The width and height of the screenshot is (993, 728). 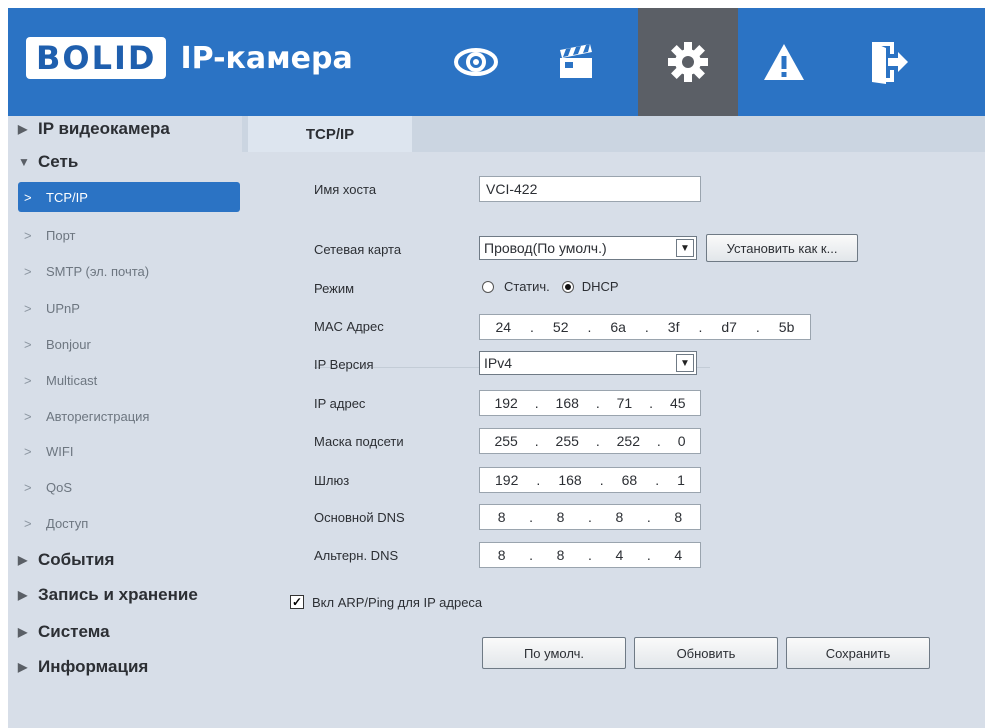 What do you see at coordinates (129, 380) in the screenshot?
I see `sidebar-item-multicast: > Multicast` at bounding box center [129, 380].